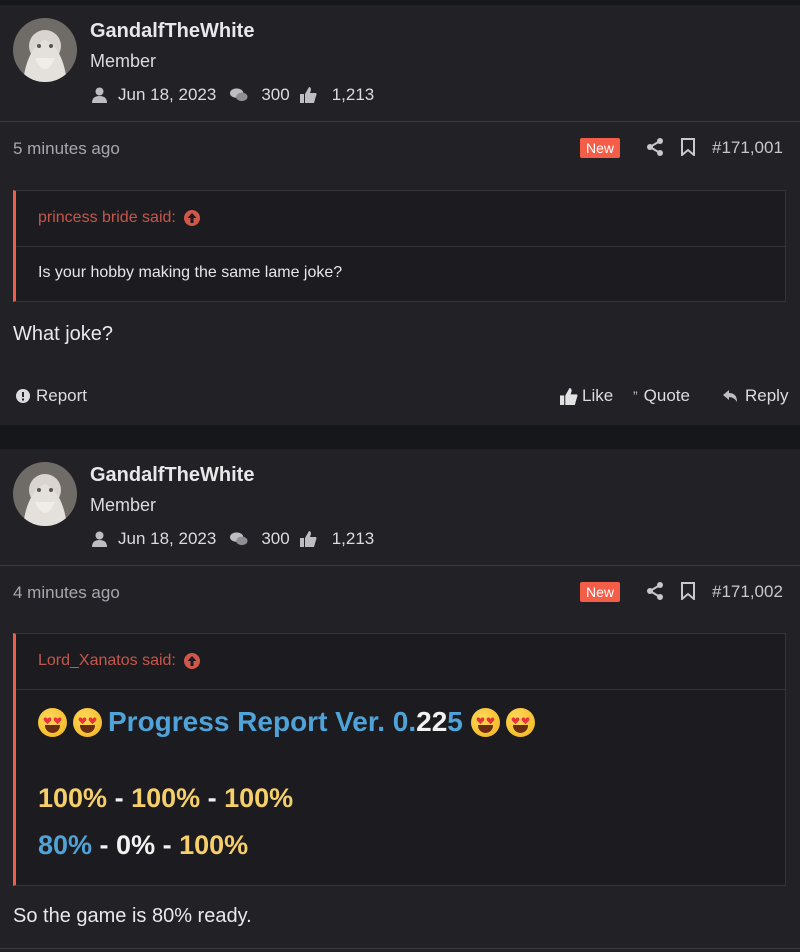  I want to click on quote-button: ” Quote, so click(661, 396).